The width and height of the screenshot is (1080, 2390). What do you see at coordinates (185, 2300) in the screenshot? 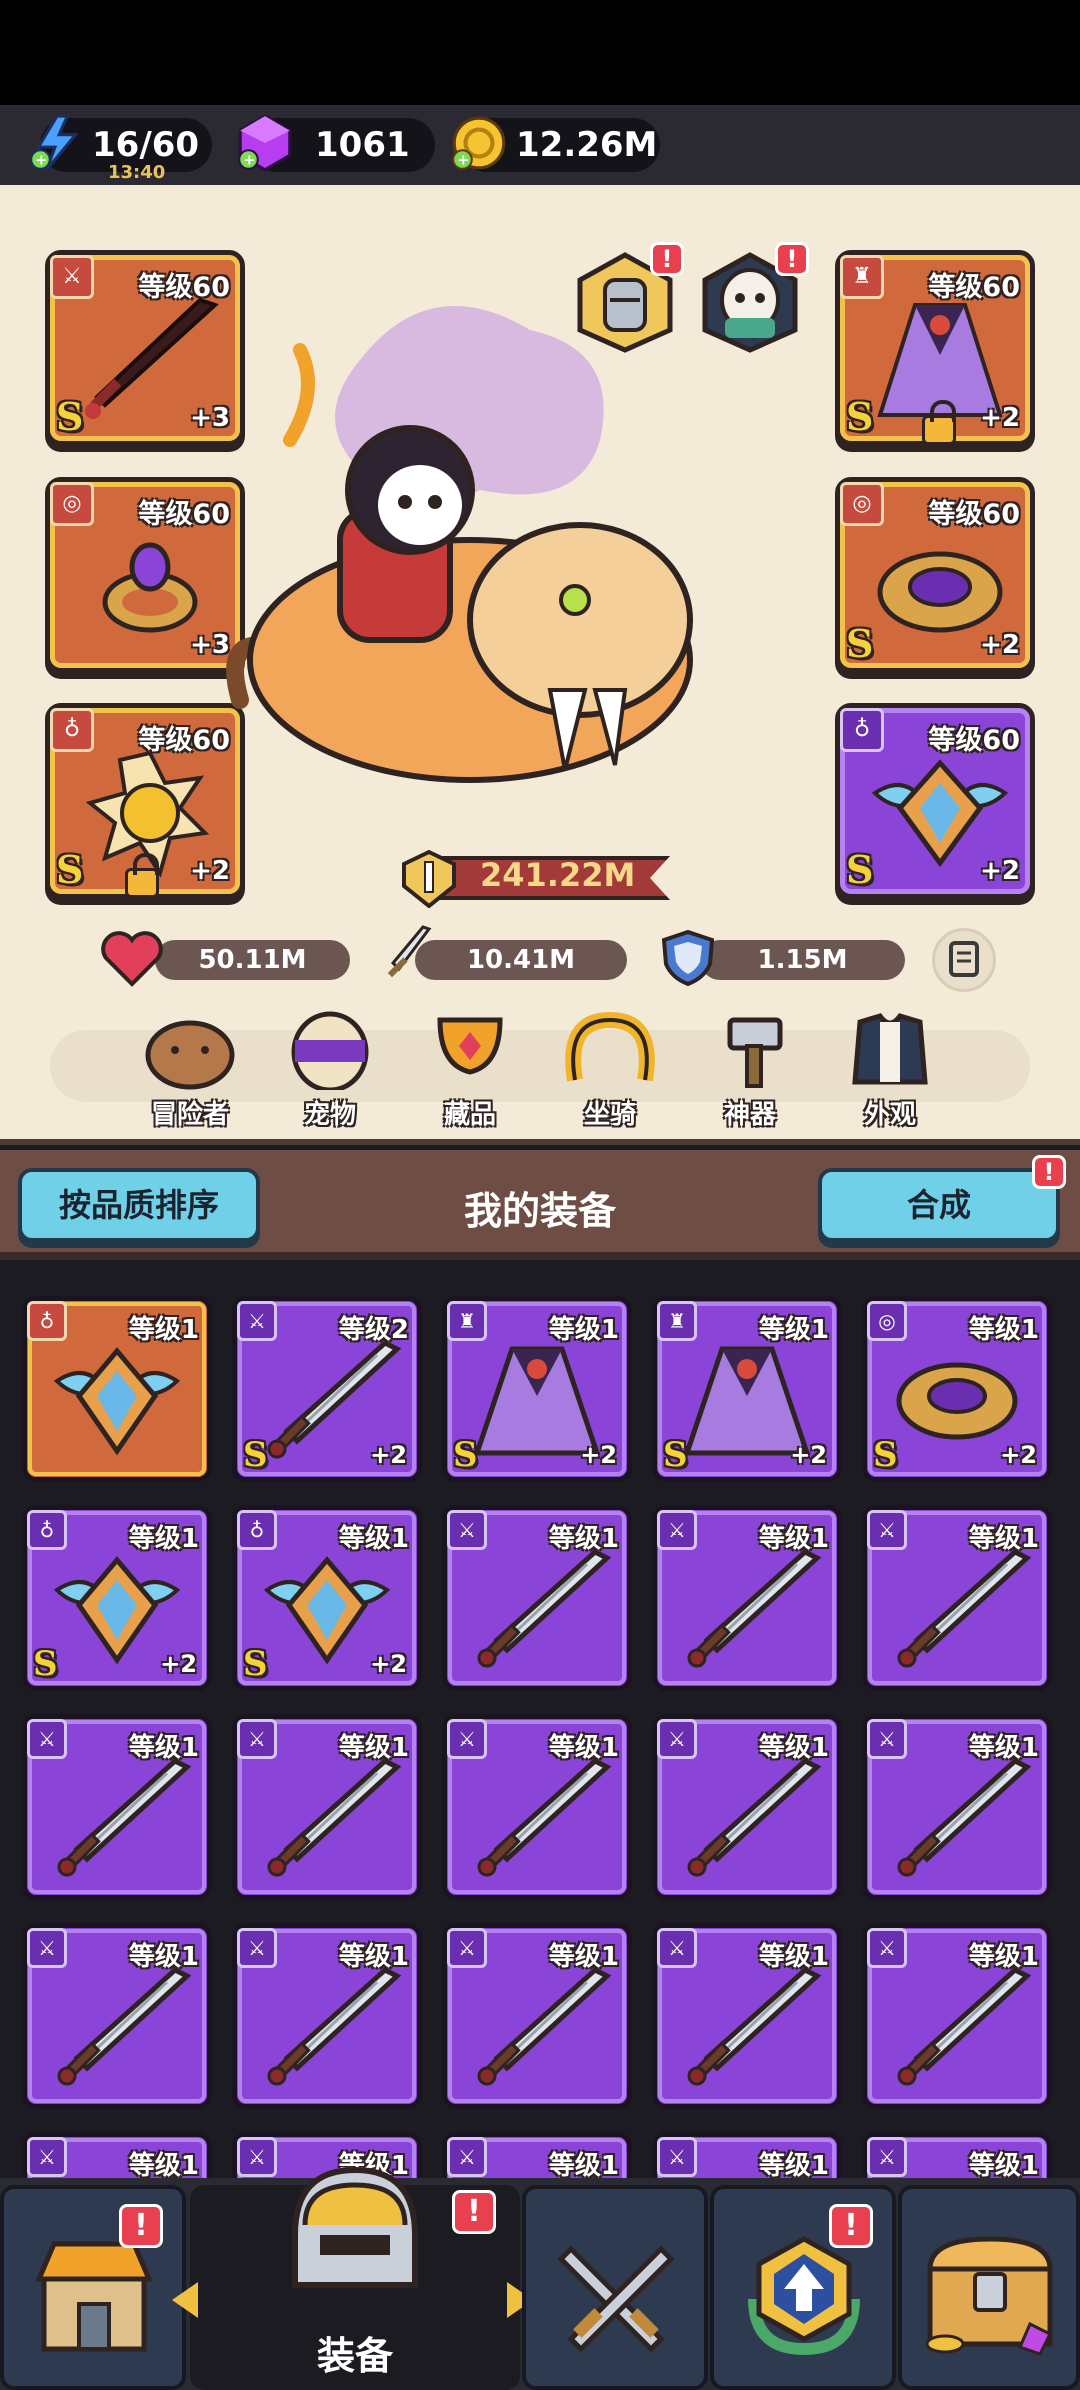
I see `chevron-left-icon` at bounding box center [185, 2300].